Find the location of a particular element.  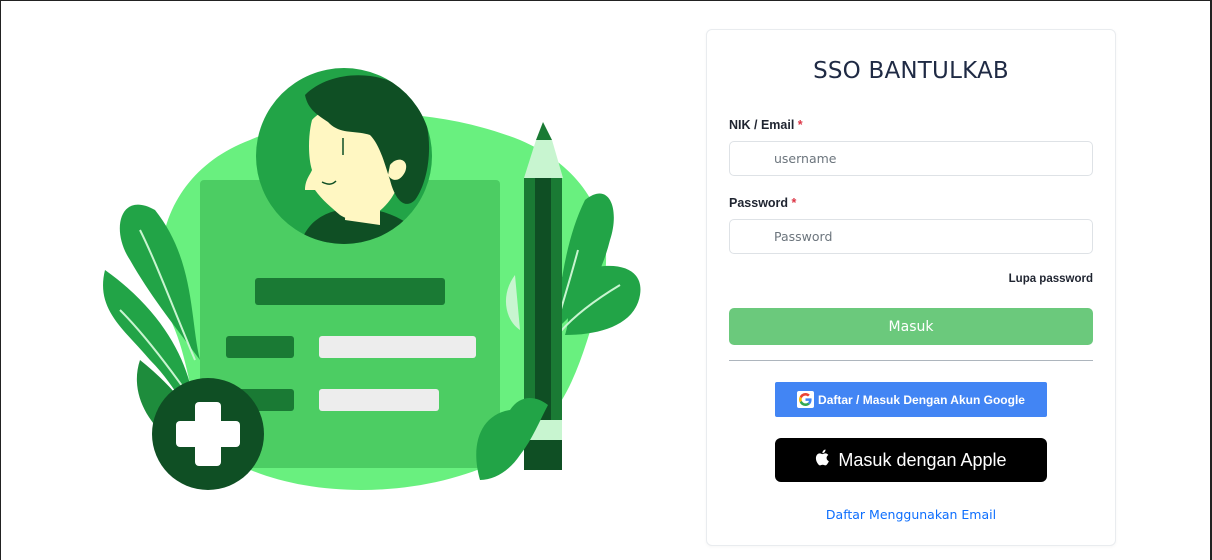

apple-button-label: Masuk dengan Apple is located at coordinates (922, 459).